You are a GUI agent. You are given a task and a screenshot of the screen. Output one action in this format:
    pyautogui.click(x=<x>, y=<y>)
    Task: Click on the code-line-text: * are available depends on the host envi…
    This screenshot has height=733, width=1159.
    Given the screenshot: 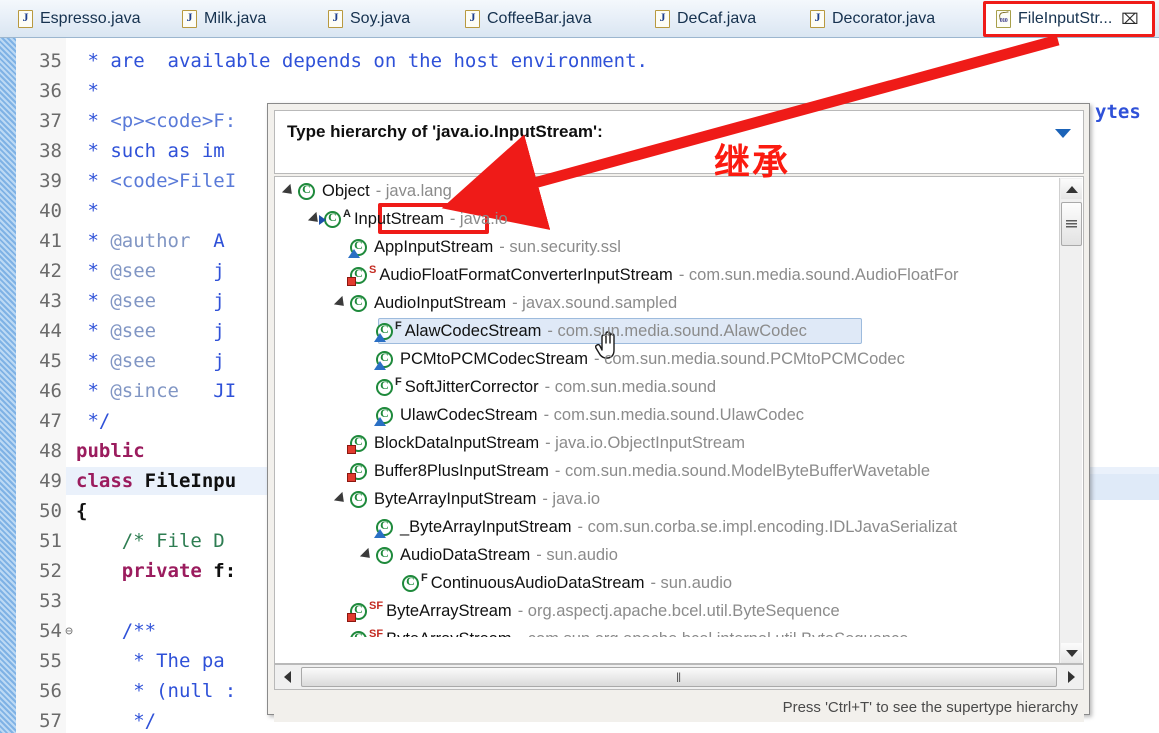 What is the action you would take?
    pyautogui.click(x=362, y=61)
    